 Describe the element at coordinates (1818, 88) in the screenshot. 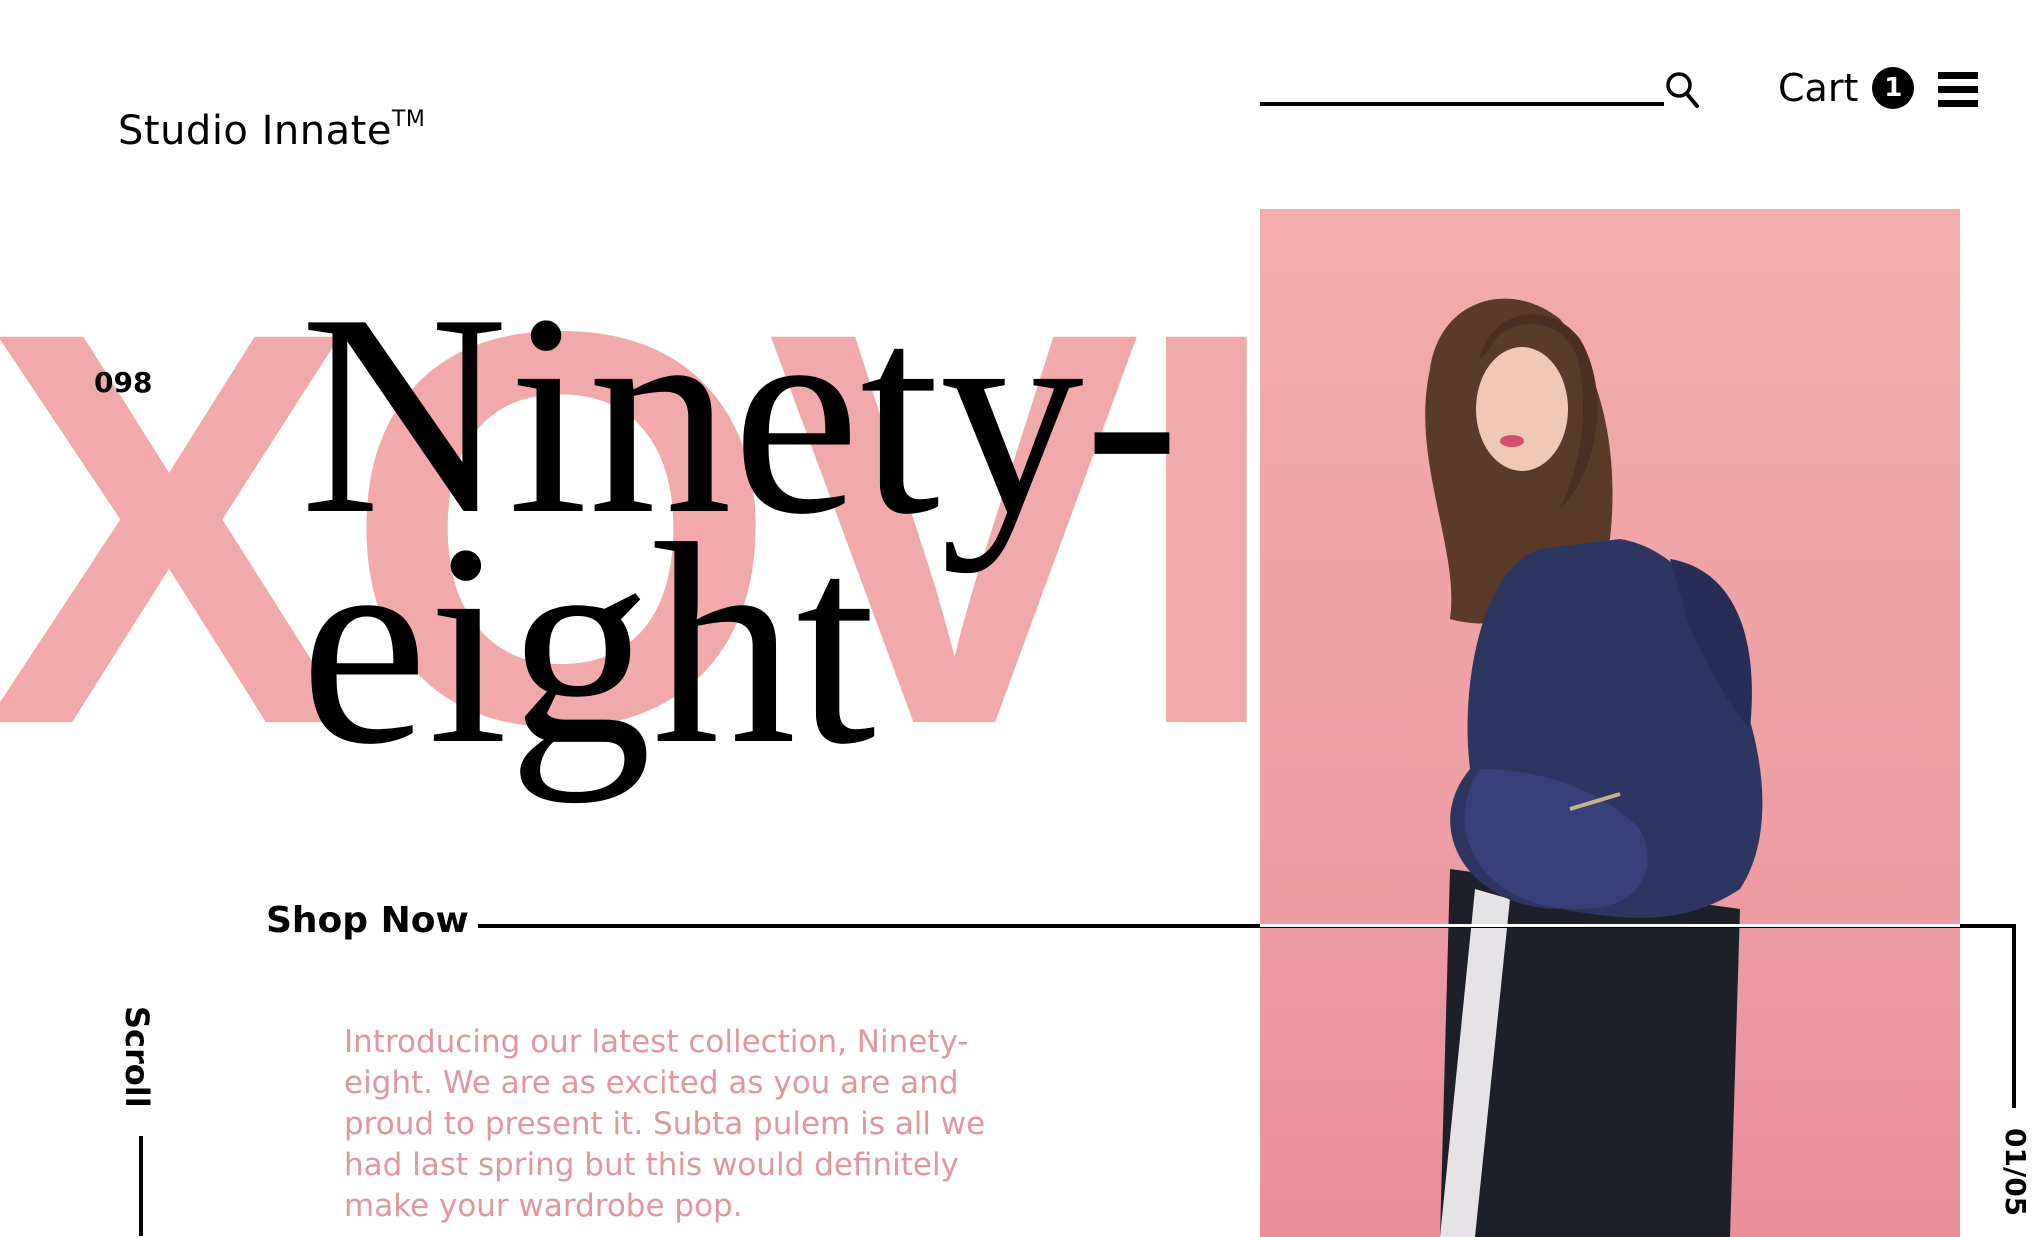

I see `cart-label: Cart` at that location.